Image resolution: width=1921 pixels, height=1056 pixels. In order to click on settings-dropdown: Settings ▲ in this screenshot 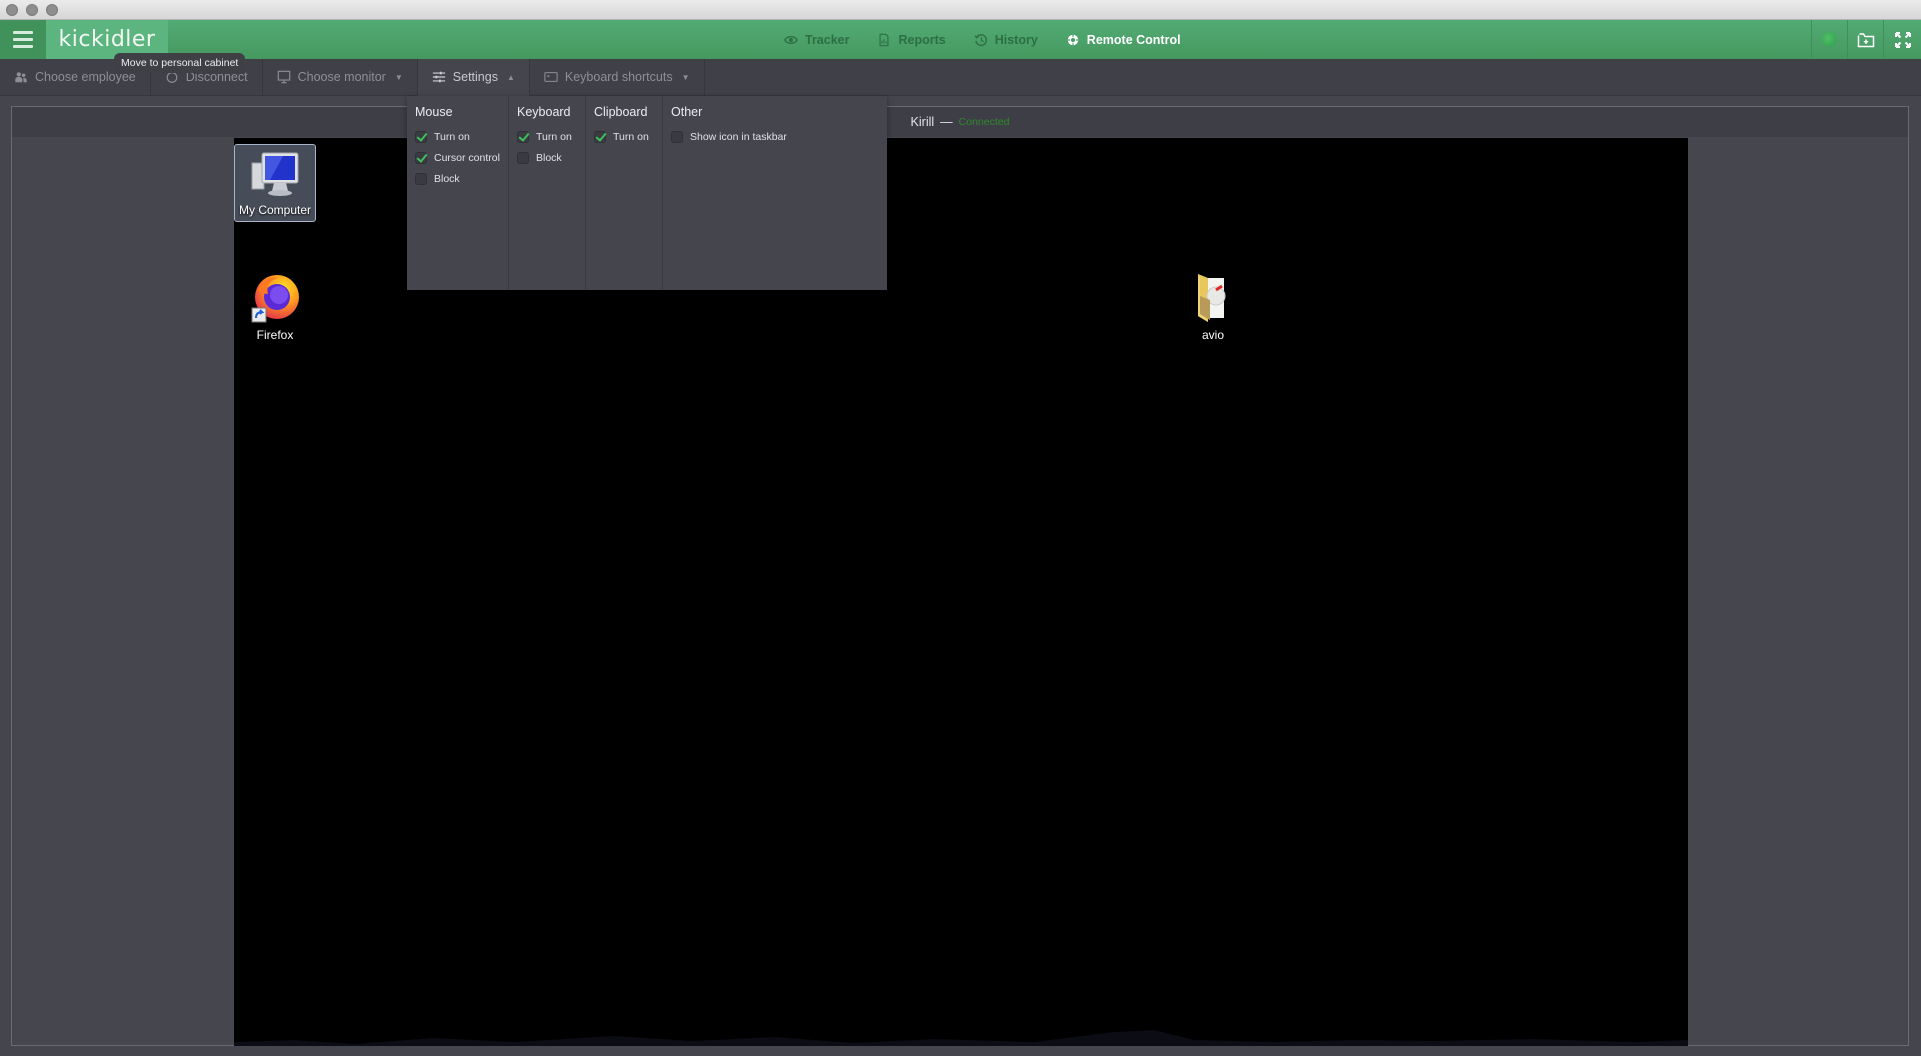, I will do `click(473, 77)`.